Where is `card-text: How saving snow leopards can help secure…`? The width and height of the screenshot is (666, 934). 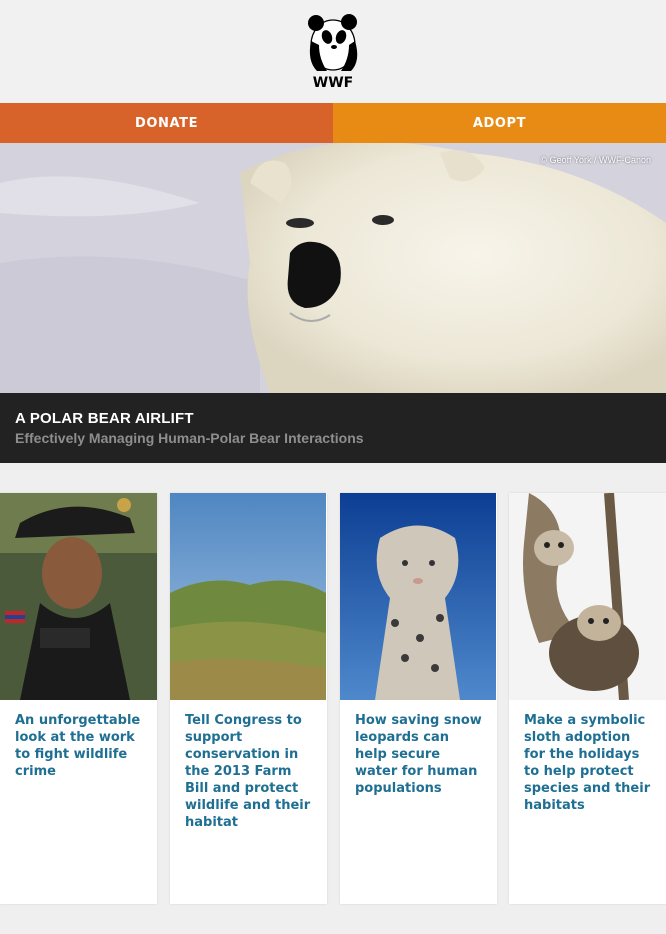 card-text: How saving snow leopards can help secure… is located at coordinates (418, 748).